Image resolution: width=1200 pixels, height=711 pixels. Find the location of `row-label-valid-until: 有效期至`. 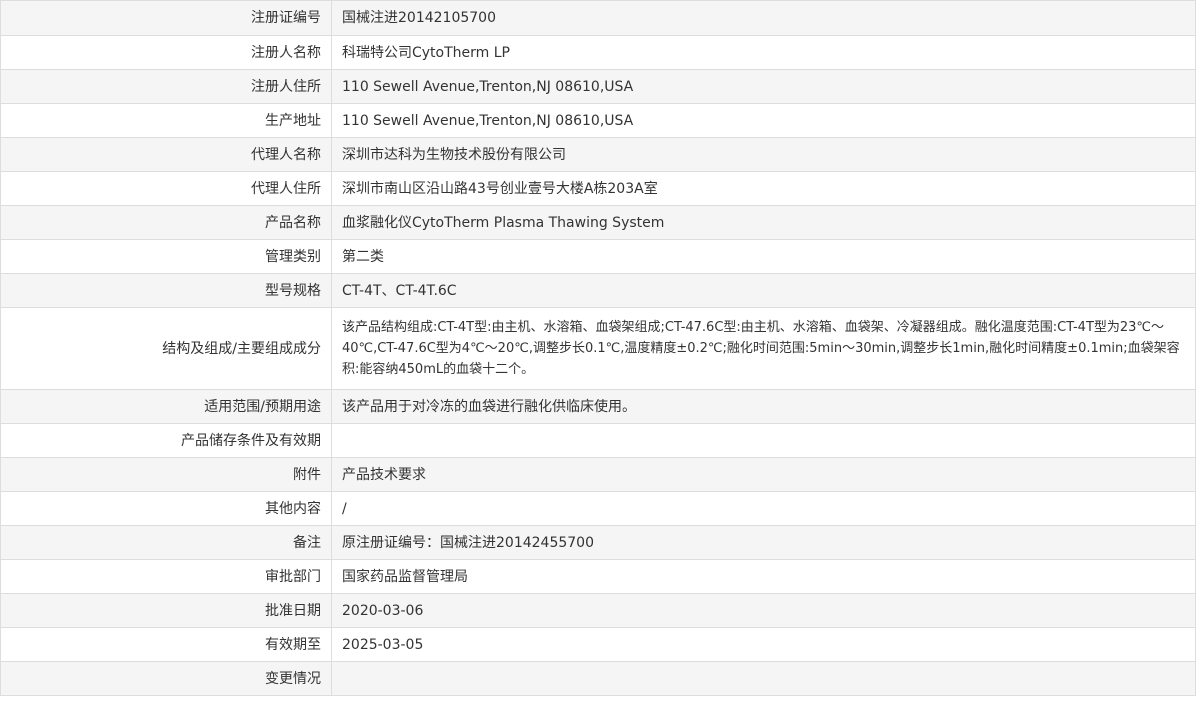

row-label-valid-until: 有效期至 is located at coordinates (166, 644).